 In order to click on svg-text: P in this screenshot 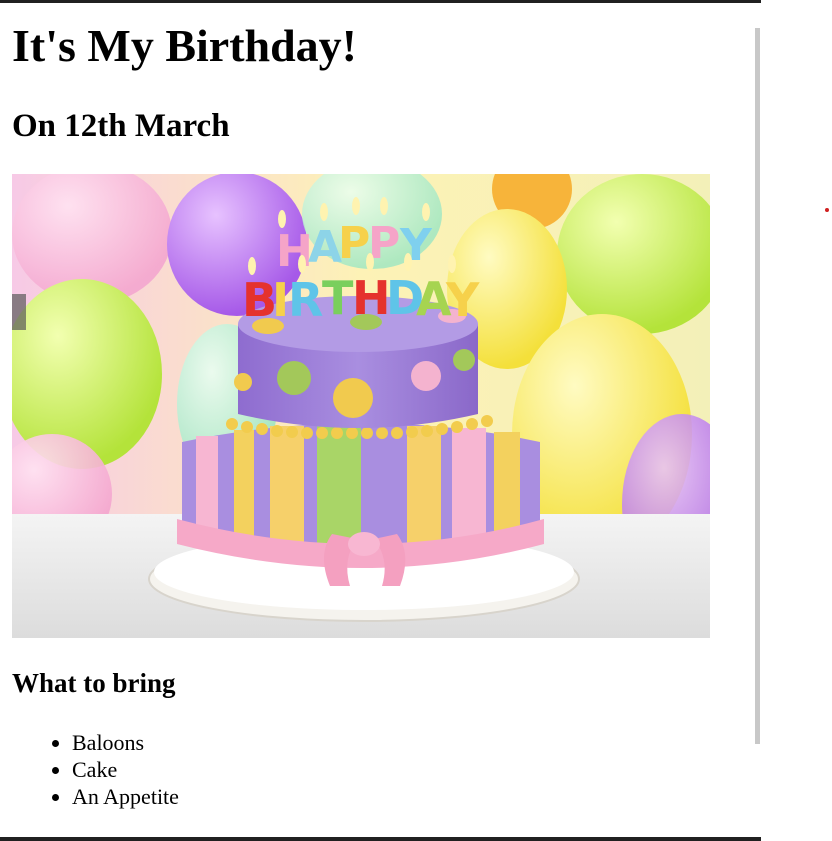, I will do `click(354, 243)`.